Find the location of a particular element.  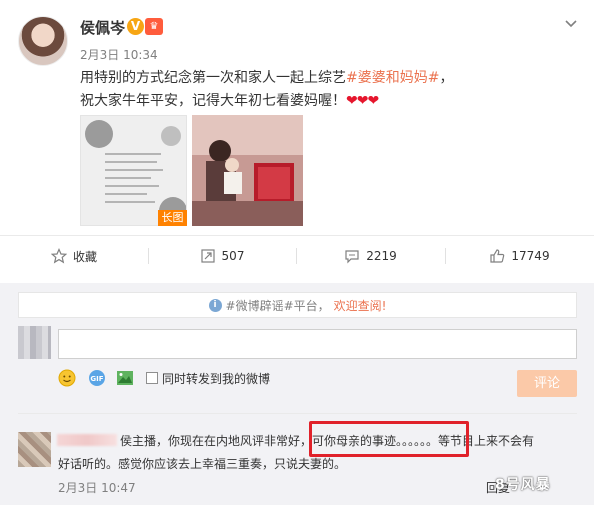

comment-icon is located at coordinates (352, 257).